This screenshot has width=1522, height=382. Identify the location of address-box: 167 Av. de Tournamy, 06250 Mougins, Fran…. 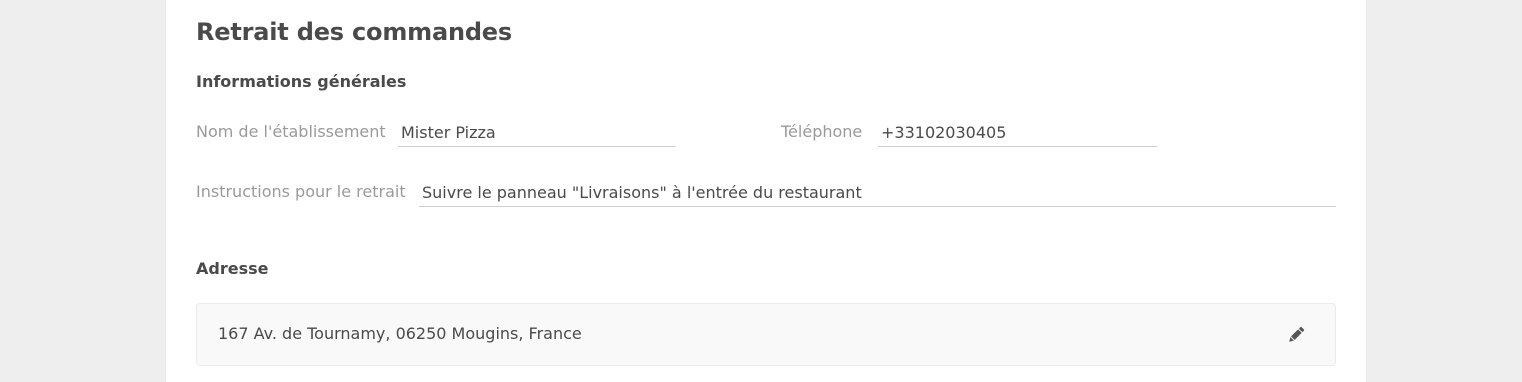
(766, 334).